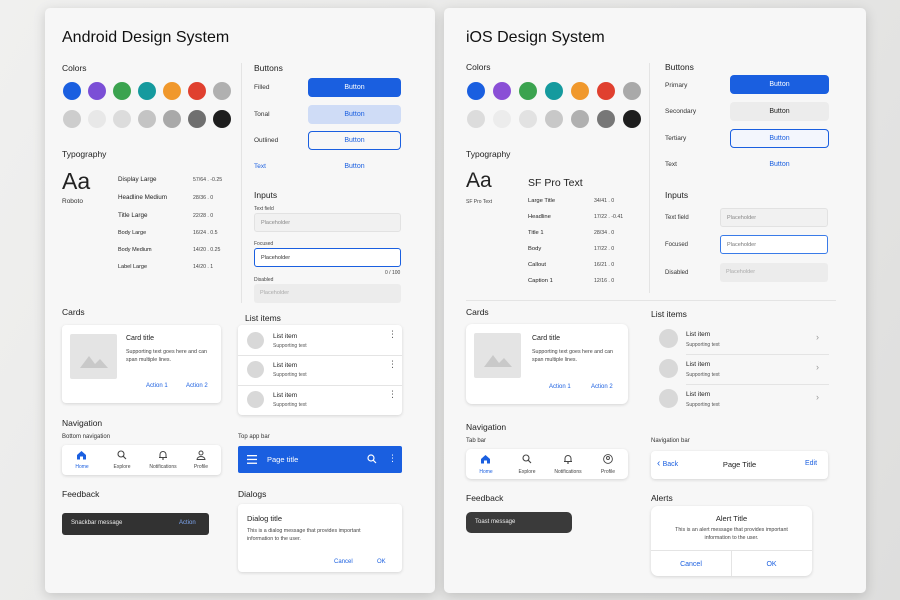  What do you see at coordinates (608, 464) in the screenshot?
I see `tab-profile: Profile` at bounding box center [608, 464].